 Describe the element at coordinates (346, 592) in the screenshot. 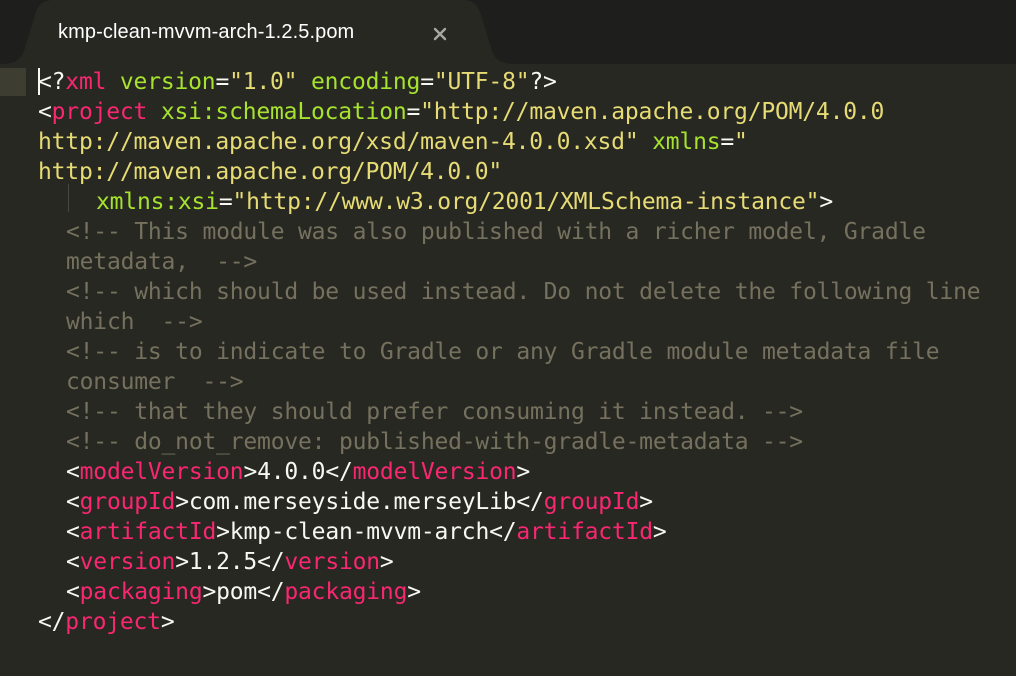

I see `element-close-tag: packaging` at that location.